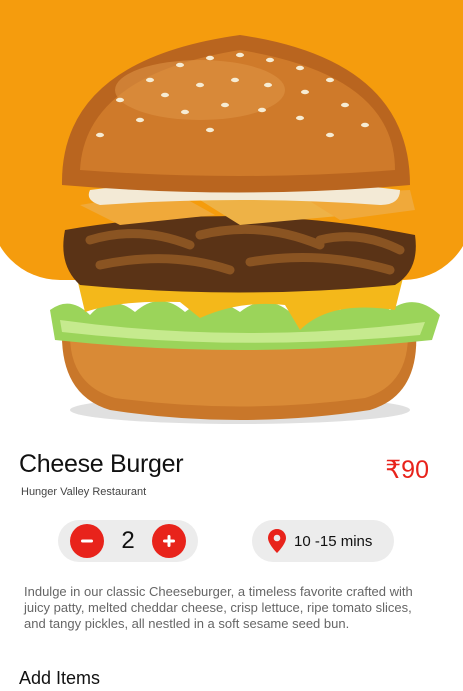 Image resolution: width=463 pixels, height=691 pixels. I want to click on increase-quantity-button, so click(168, 541).